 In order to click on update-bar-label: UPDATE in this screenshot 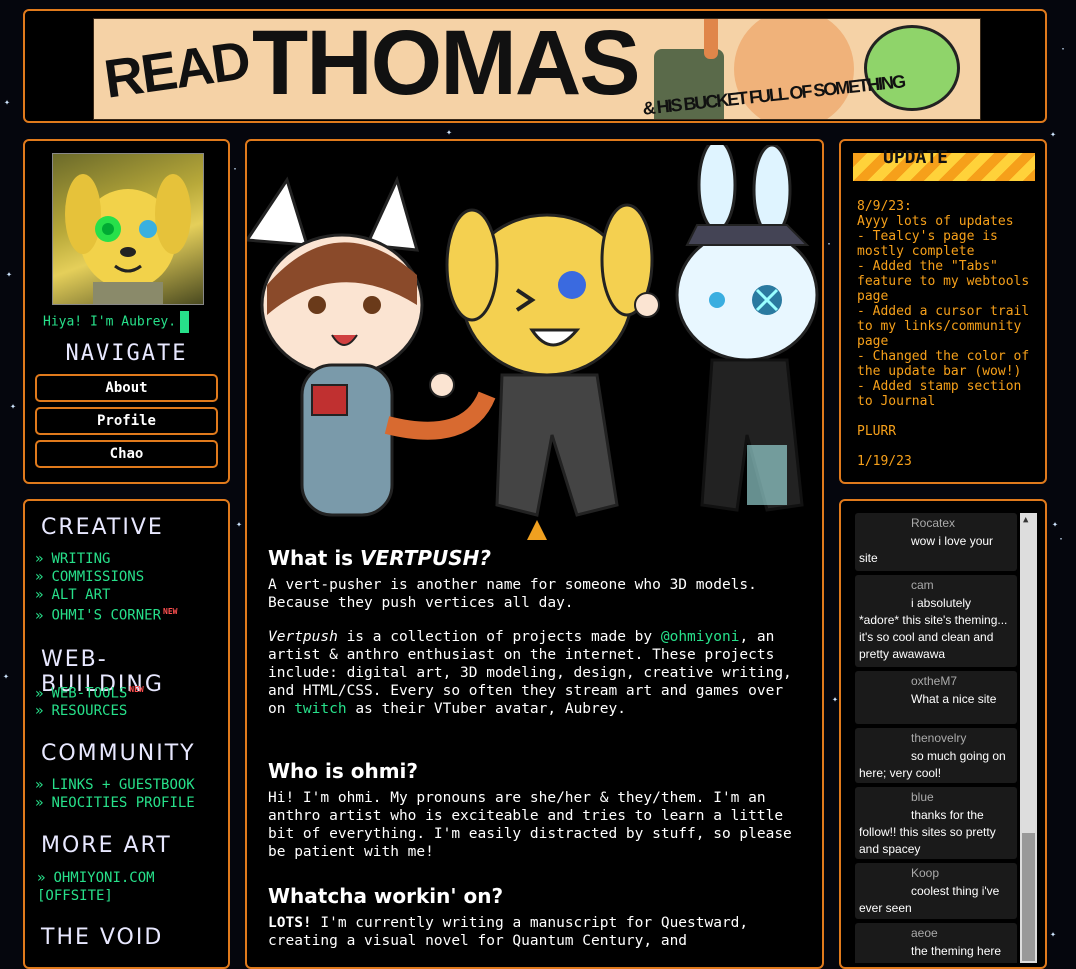, I will do `click(916, 157)`.